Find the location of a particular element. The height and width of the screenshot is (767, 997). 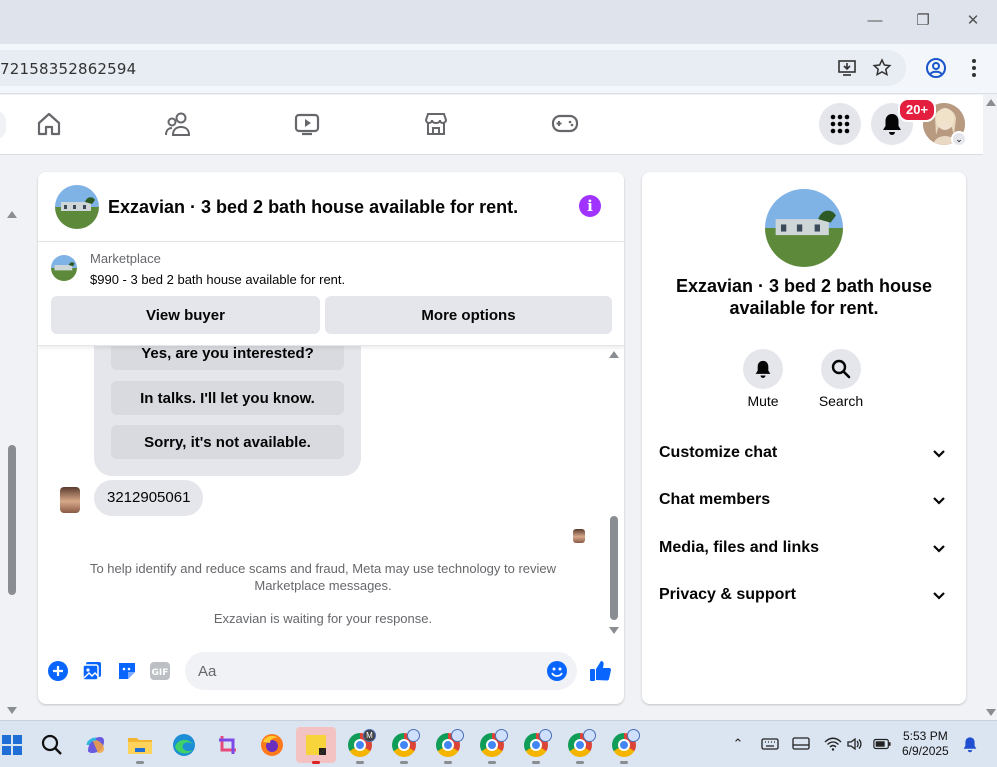

mute-button is located at coordinates (763, 369).